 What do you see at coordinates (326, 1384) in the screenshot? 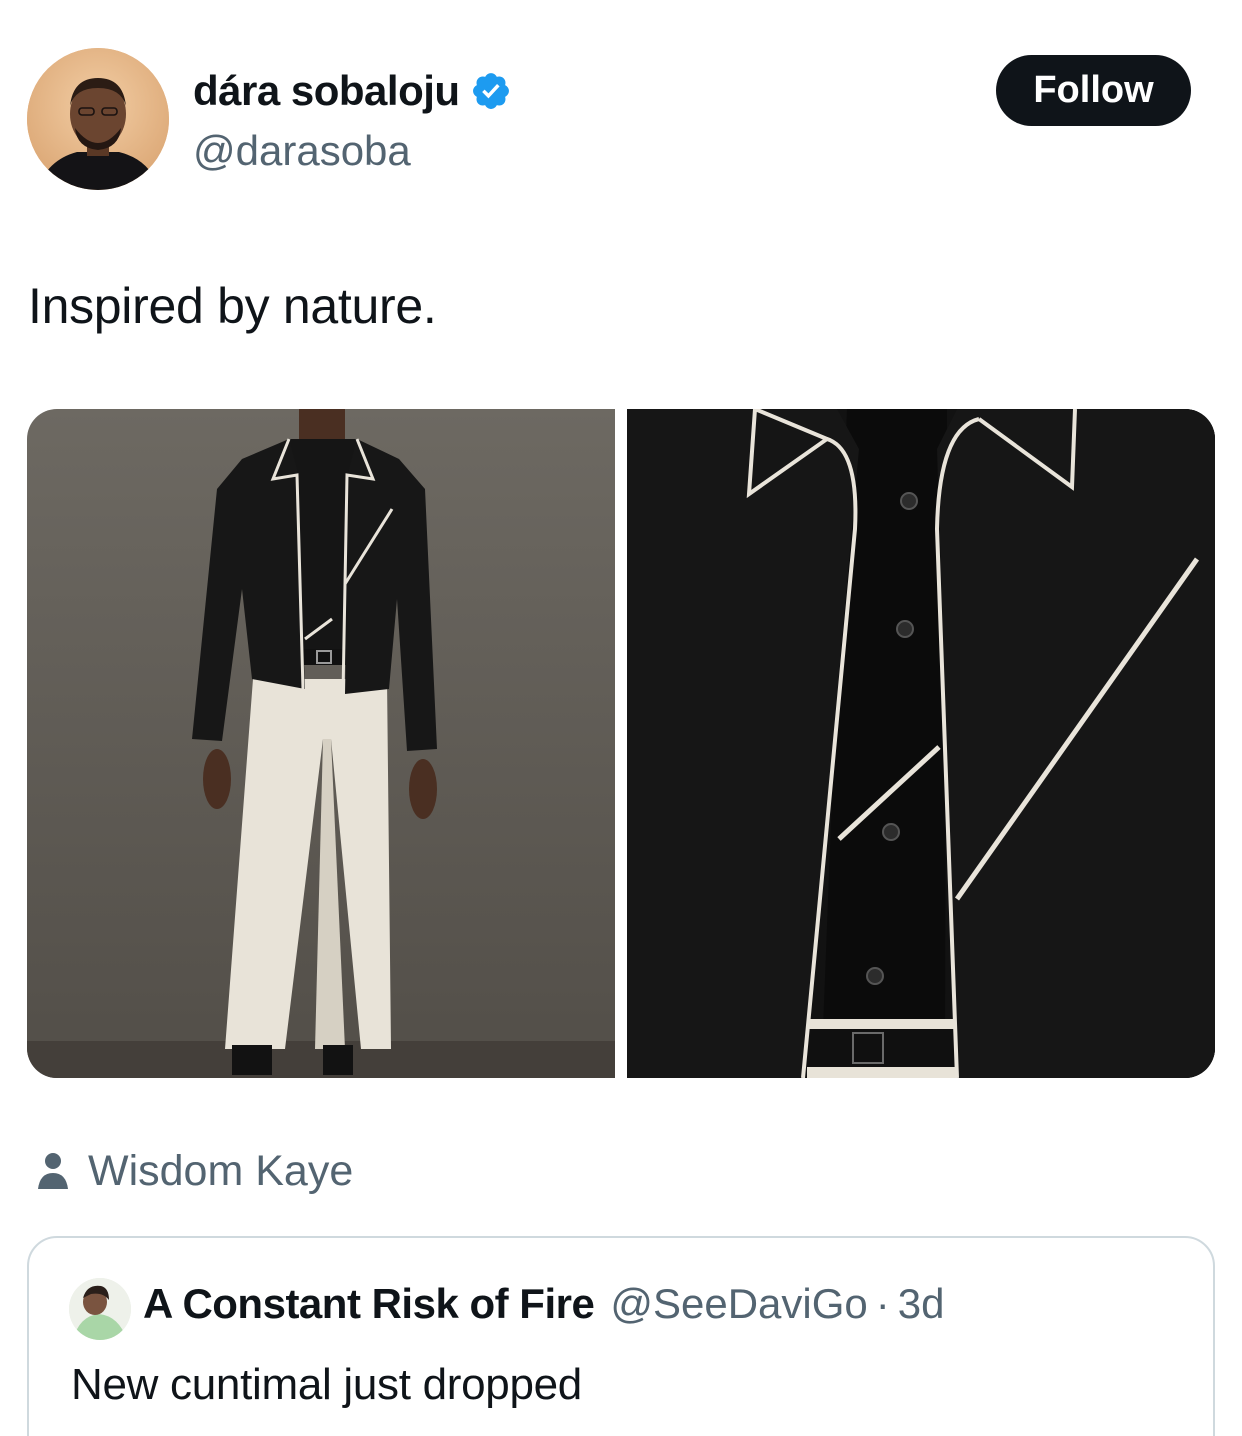
I see `quoted-tweet-text: New cuntimal just dropped` at bounding box center [326, 1384].